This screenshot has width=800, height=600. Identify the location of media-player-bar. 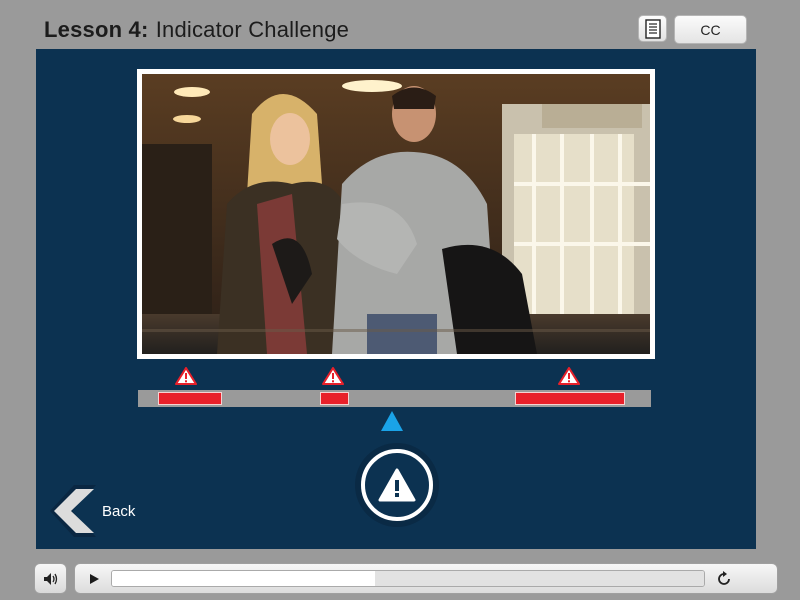
(406, 578).